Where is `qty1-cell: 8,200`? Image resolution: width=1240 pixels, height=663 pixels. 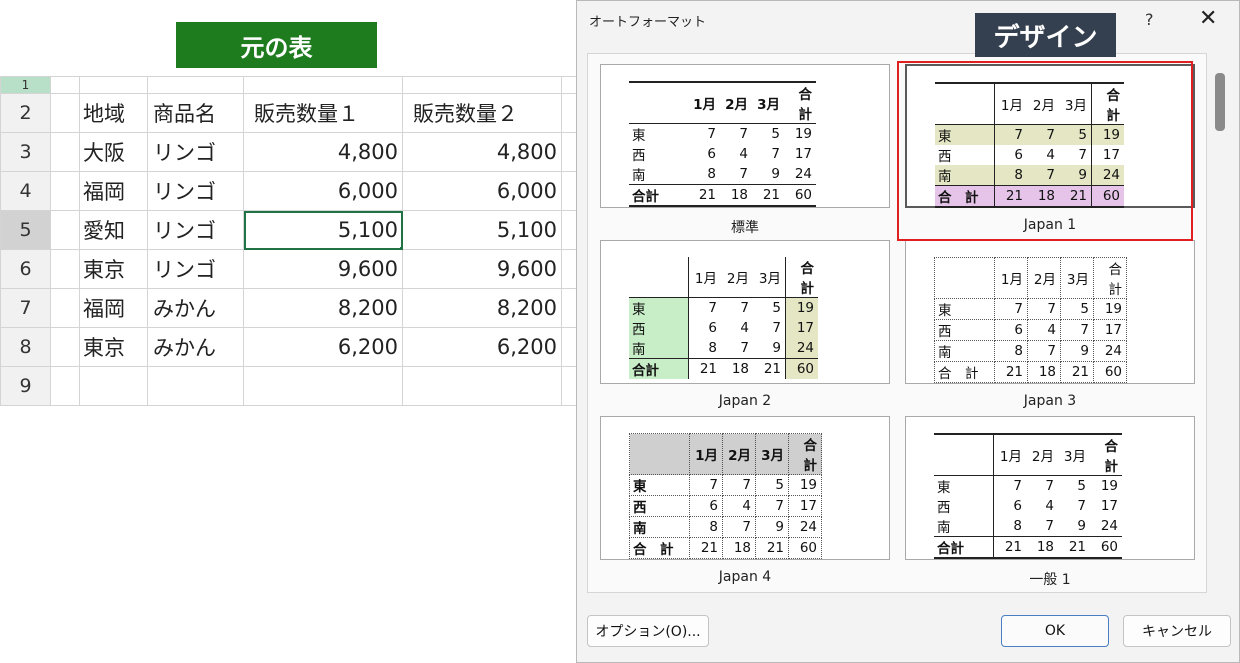 qty1-cell: 8,200 is located at coordinates (323, 308).